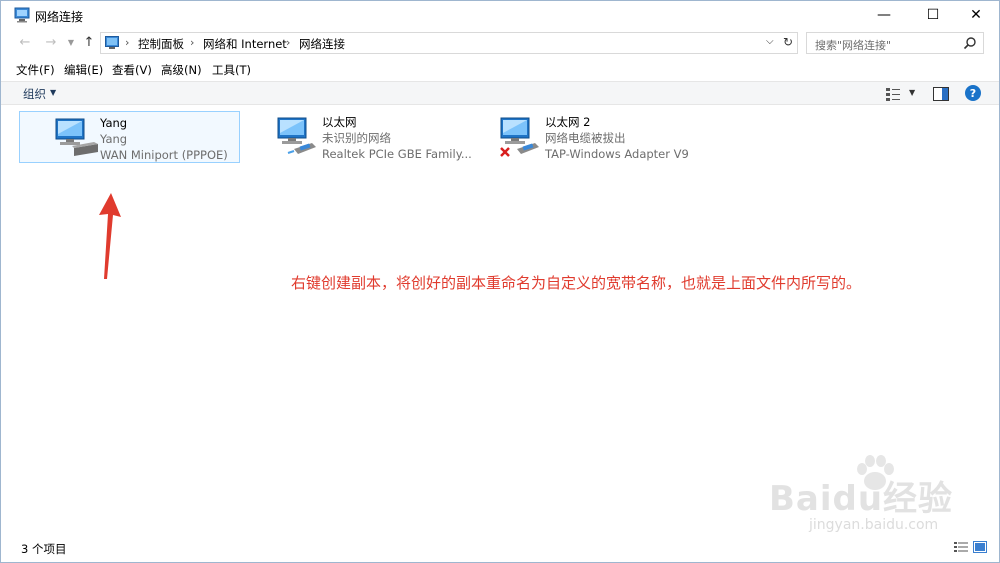  I want to click on connection-item-text: 以太网 2 网络电缆被拔出 TAP-Windows Adapter V9, so click(617, 138).